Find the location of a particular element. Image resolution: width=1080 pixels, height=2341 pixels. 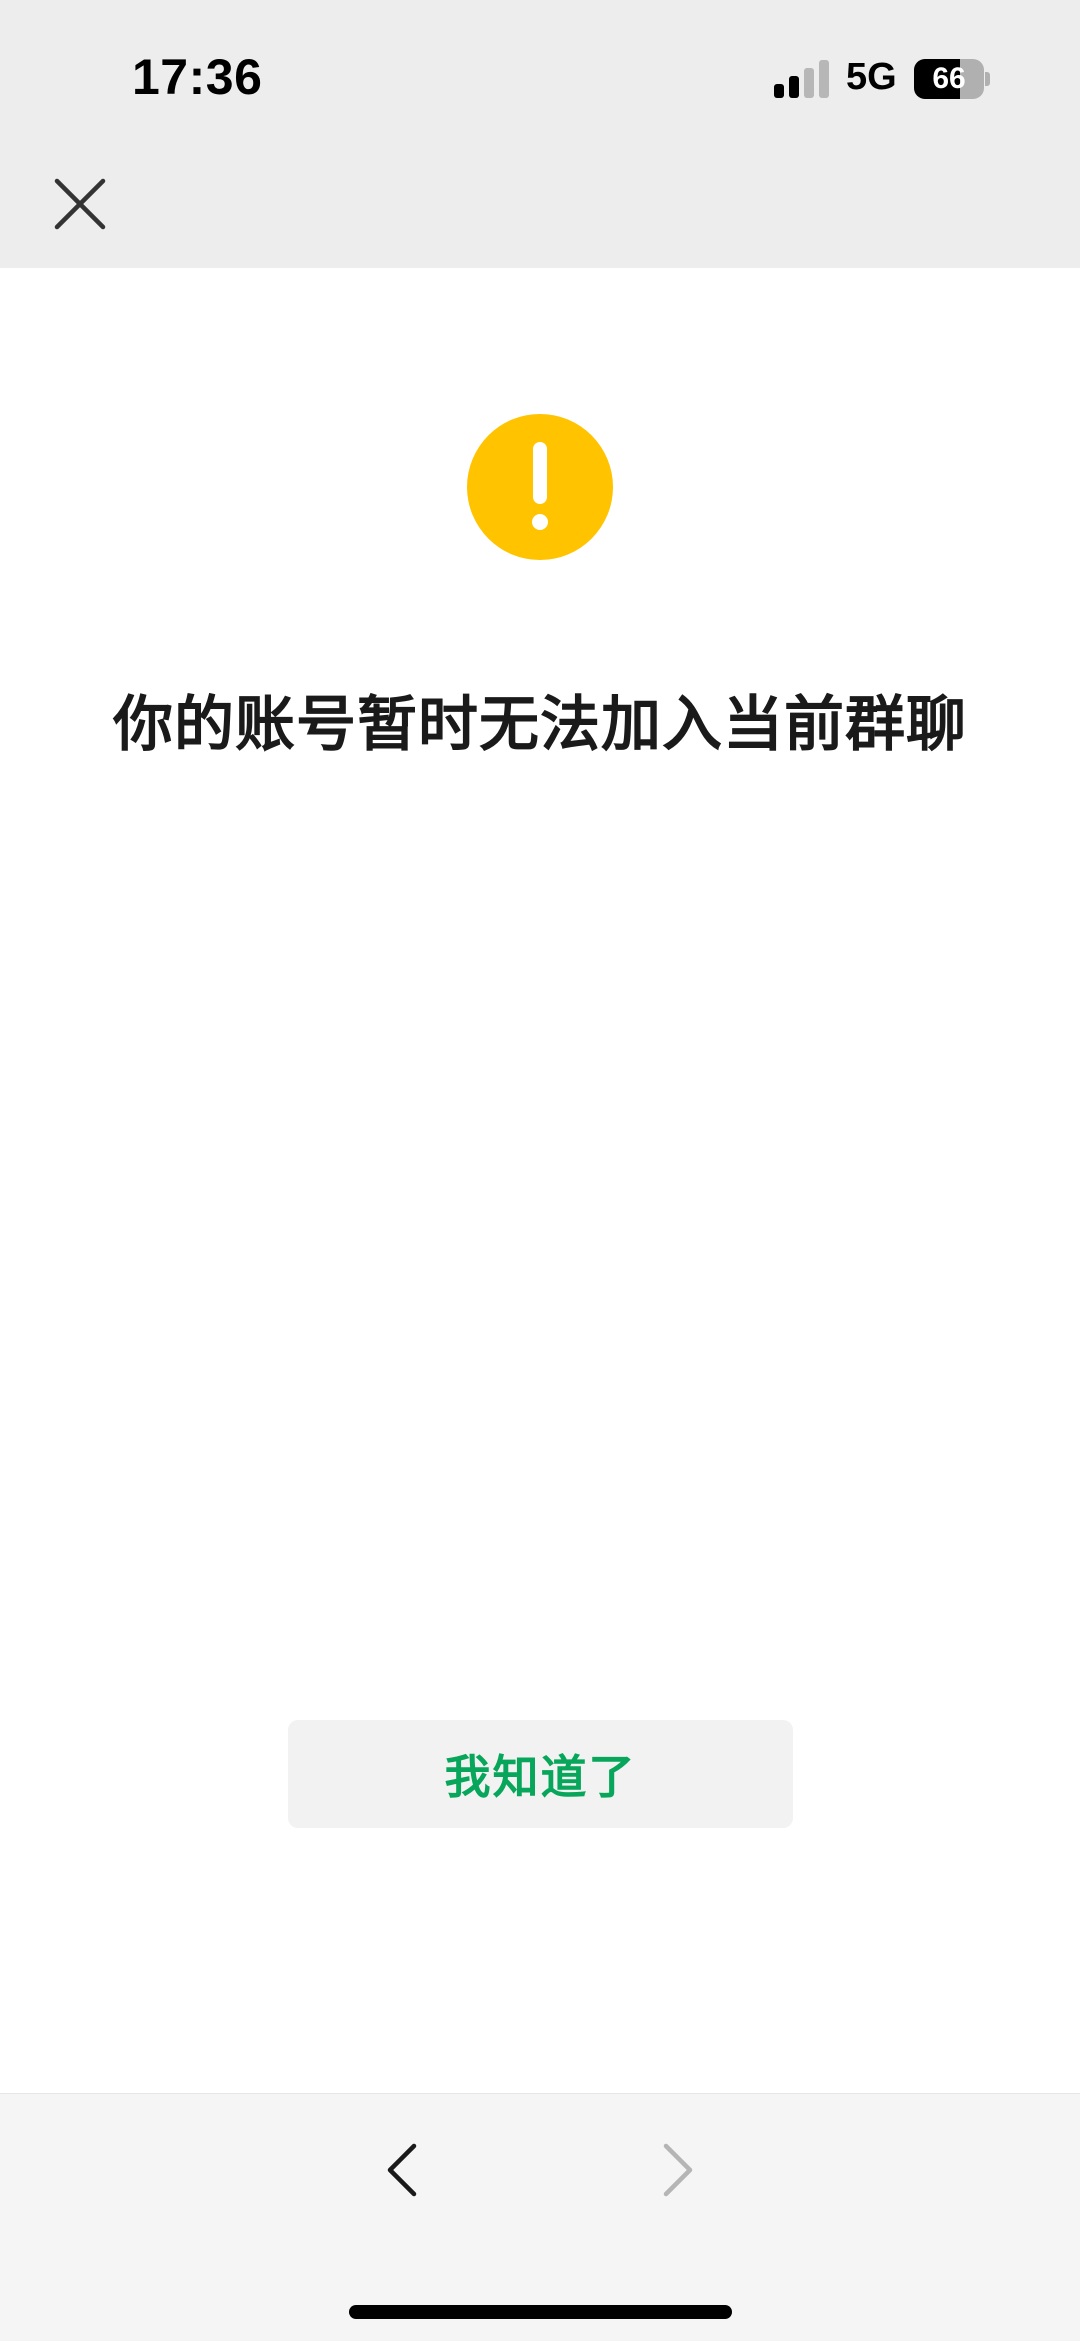

bottom-toolbar is located at coordinates (540, 2217).